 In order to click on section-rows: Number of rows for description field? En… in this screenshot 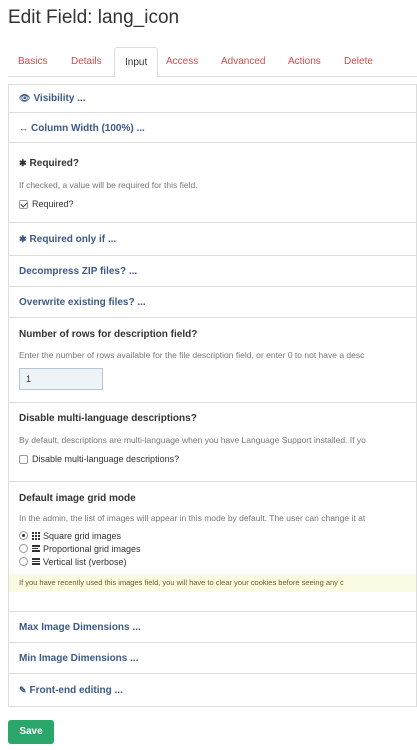, I will do `click(212, 360)`.